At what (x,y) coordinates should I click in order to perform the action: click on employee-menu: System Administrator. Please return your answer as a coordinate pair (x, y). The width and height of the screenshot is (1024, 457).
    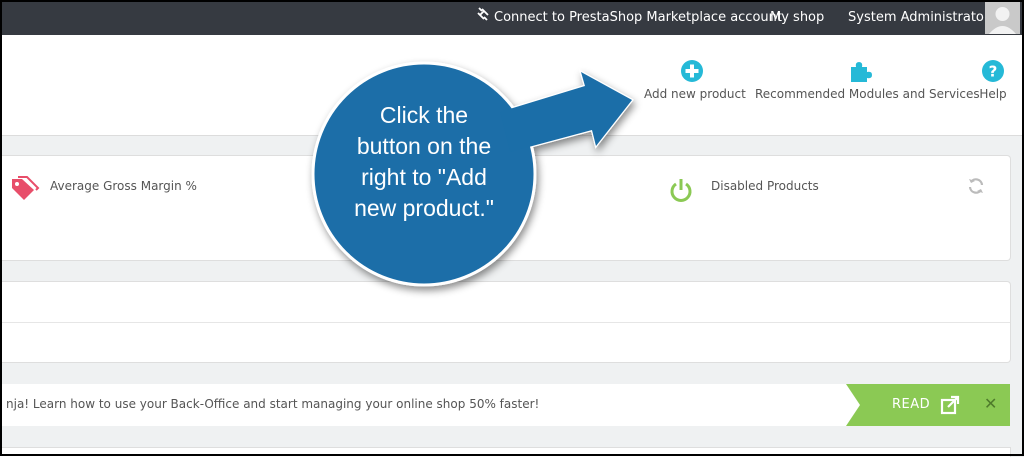
    Looking at the image, I should click on (925, 17).